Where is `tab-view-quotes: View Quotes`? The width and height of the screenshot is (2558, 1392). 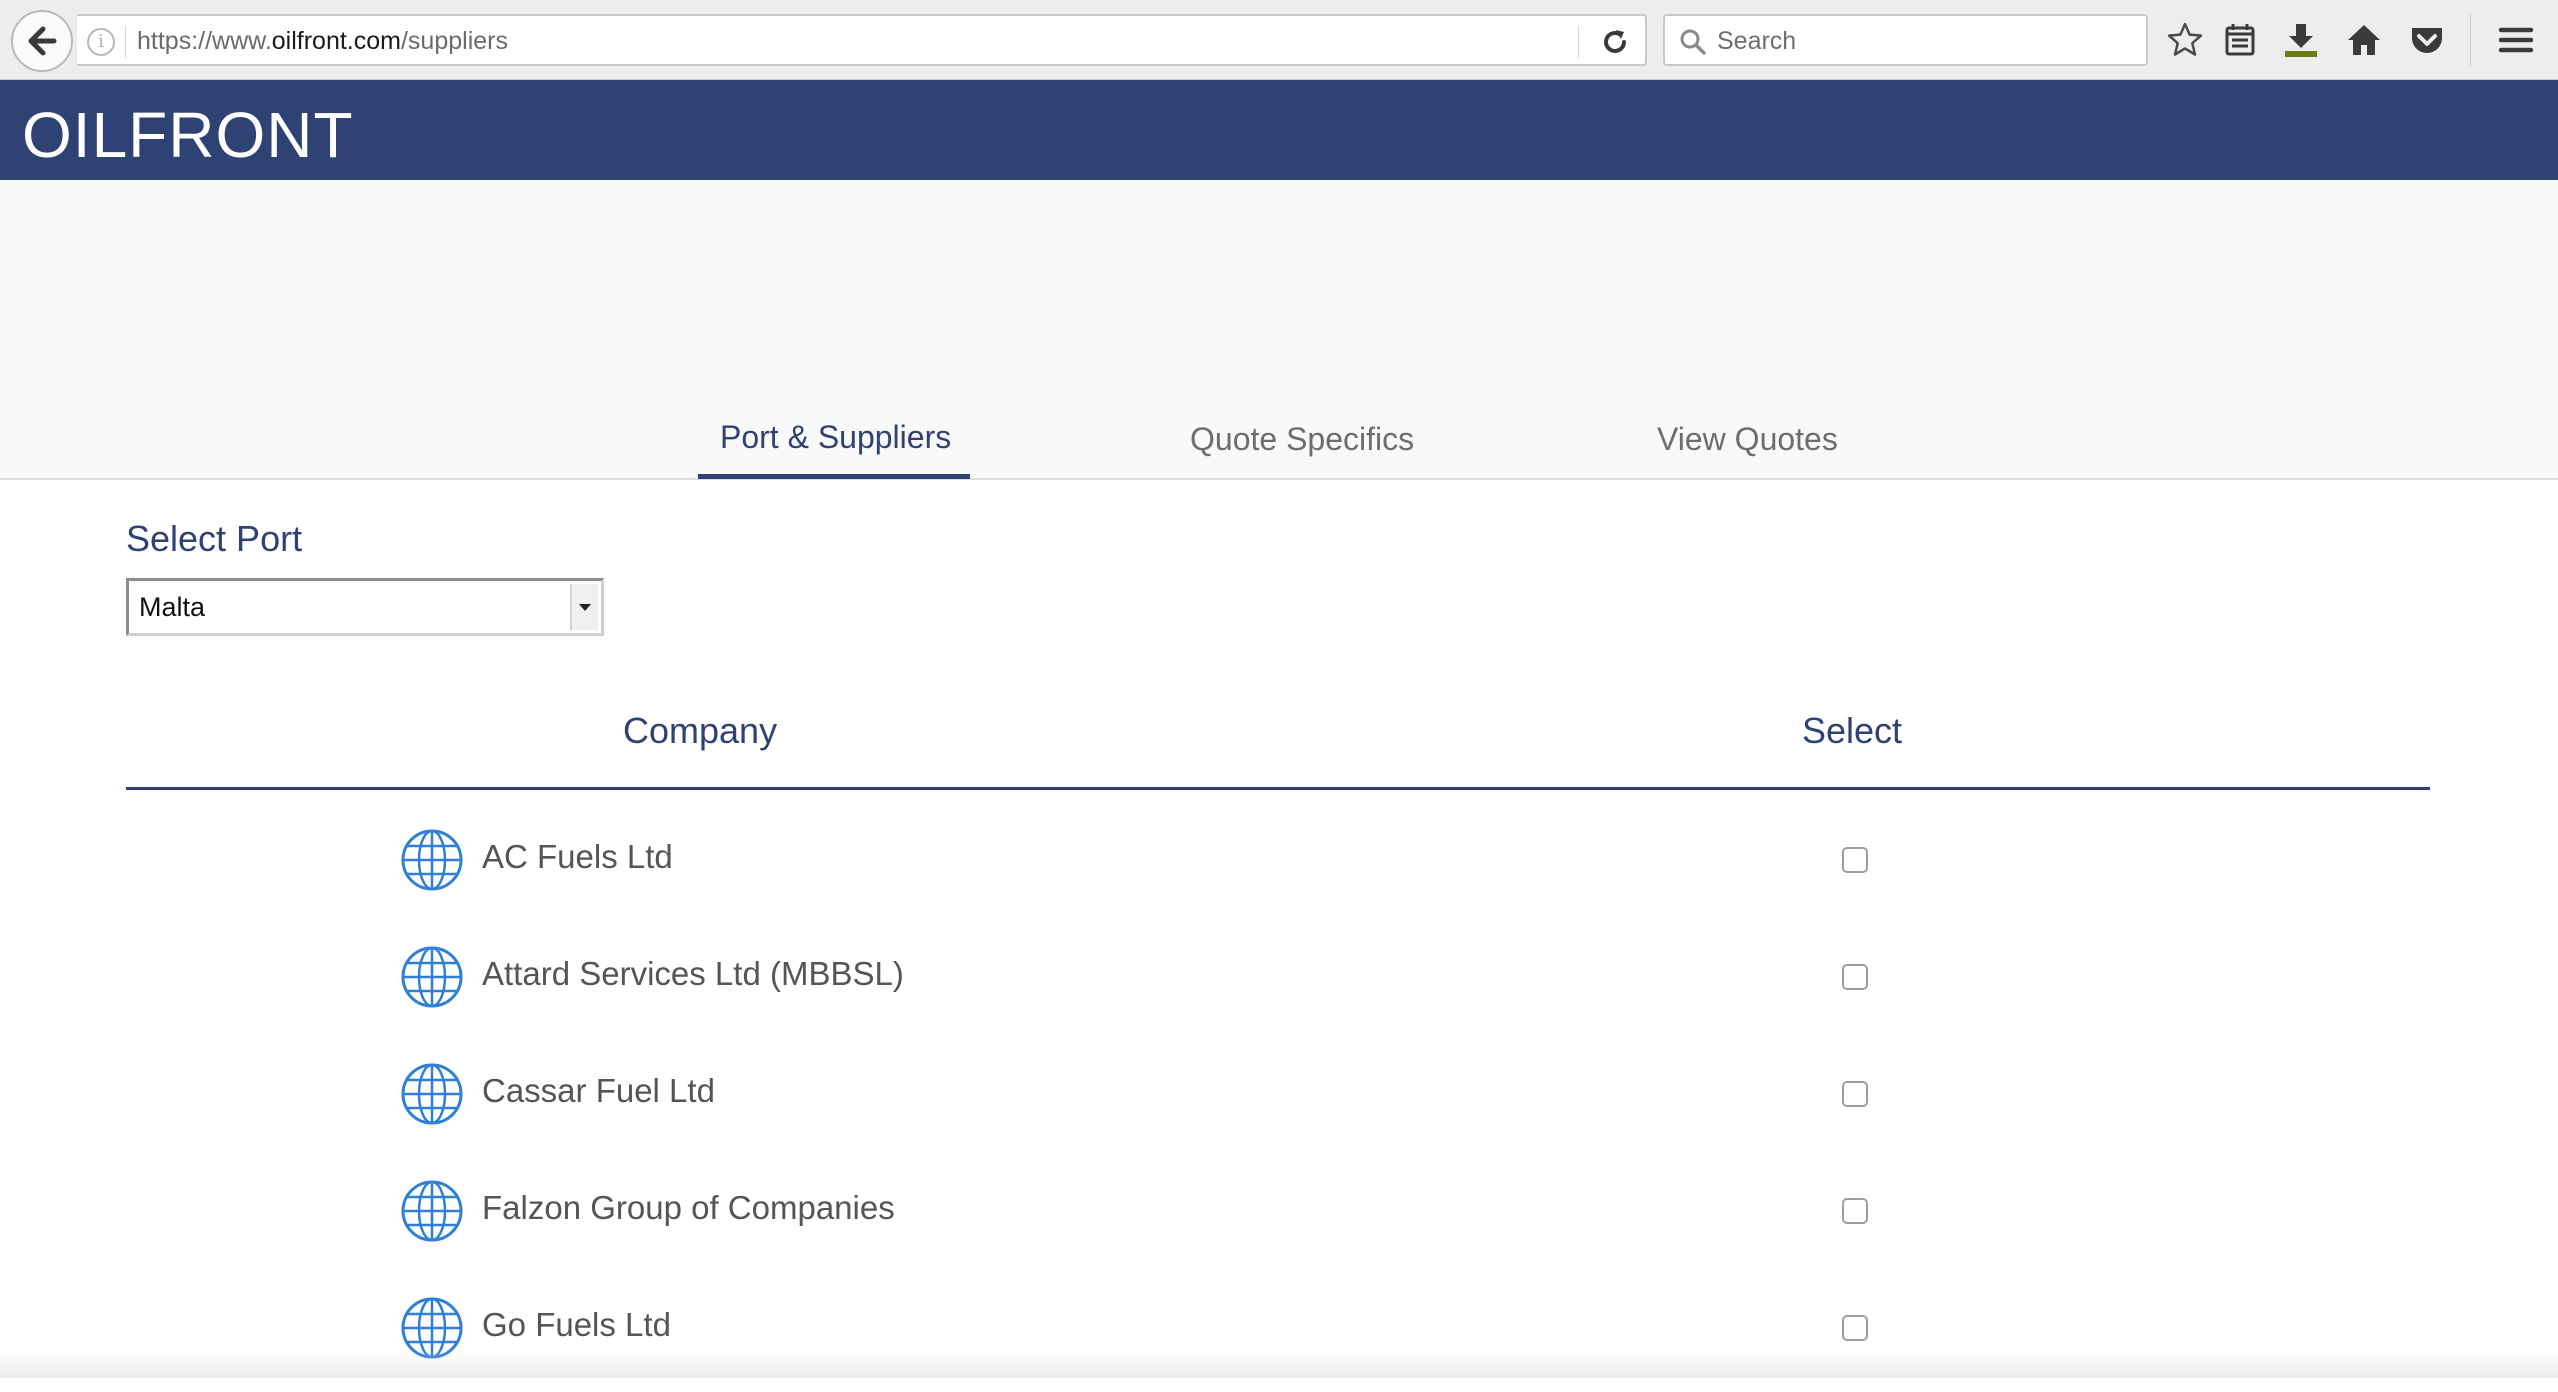
tab-view-quotes: View Quotes is located at coordinates (1747, 439).